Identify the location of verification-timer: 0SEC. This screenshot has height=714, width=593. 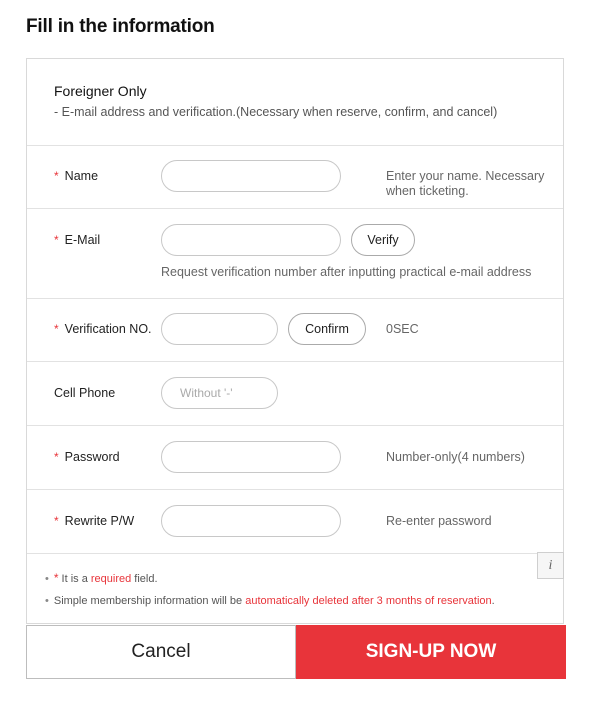
(402, 329).